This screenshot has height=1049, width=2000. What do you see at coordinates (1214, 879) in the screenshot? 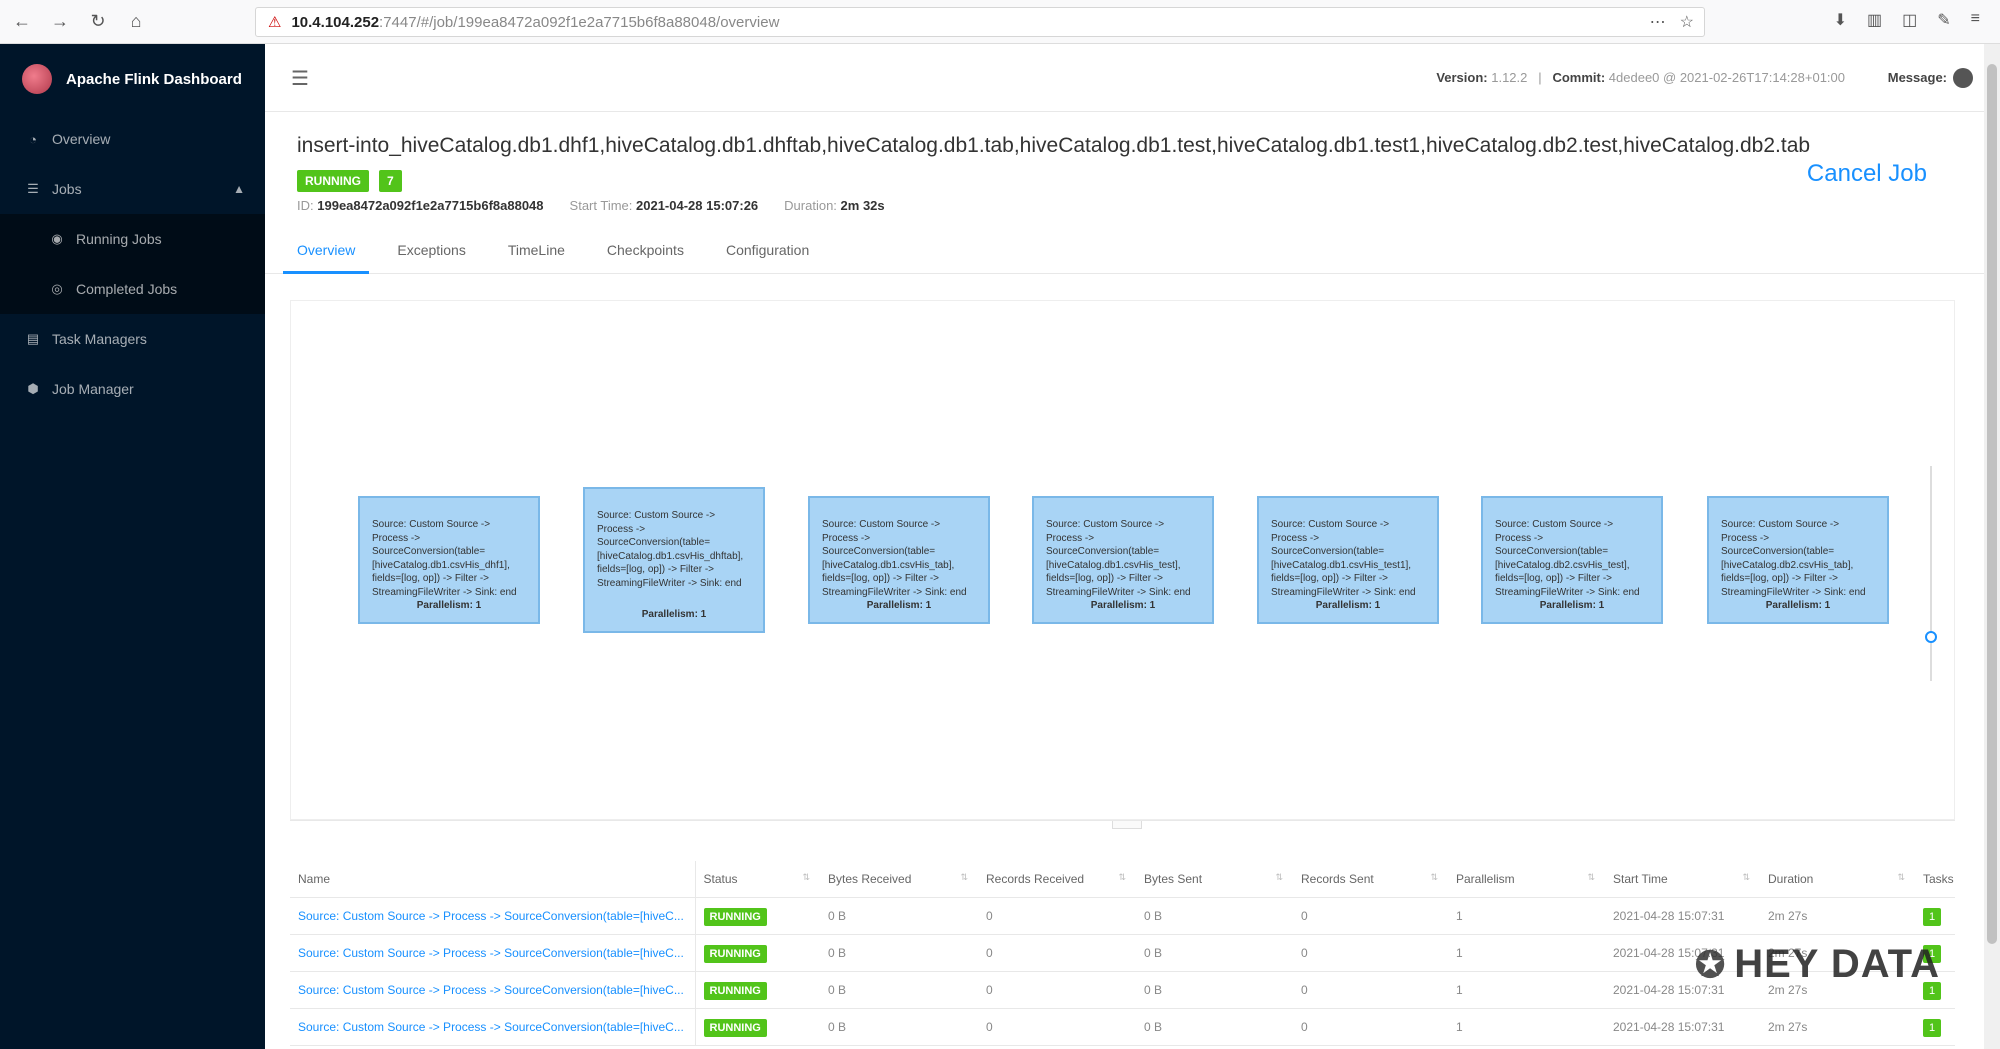
I see `col-bytes-sent: Bytes Sent ⇅` at bounding box center [1214, 879].